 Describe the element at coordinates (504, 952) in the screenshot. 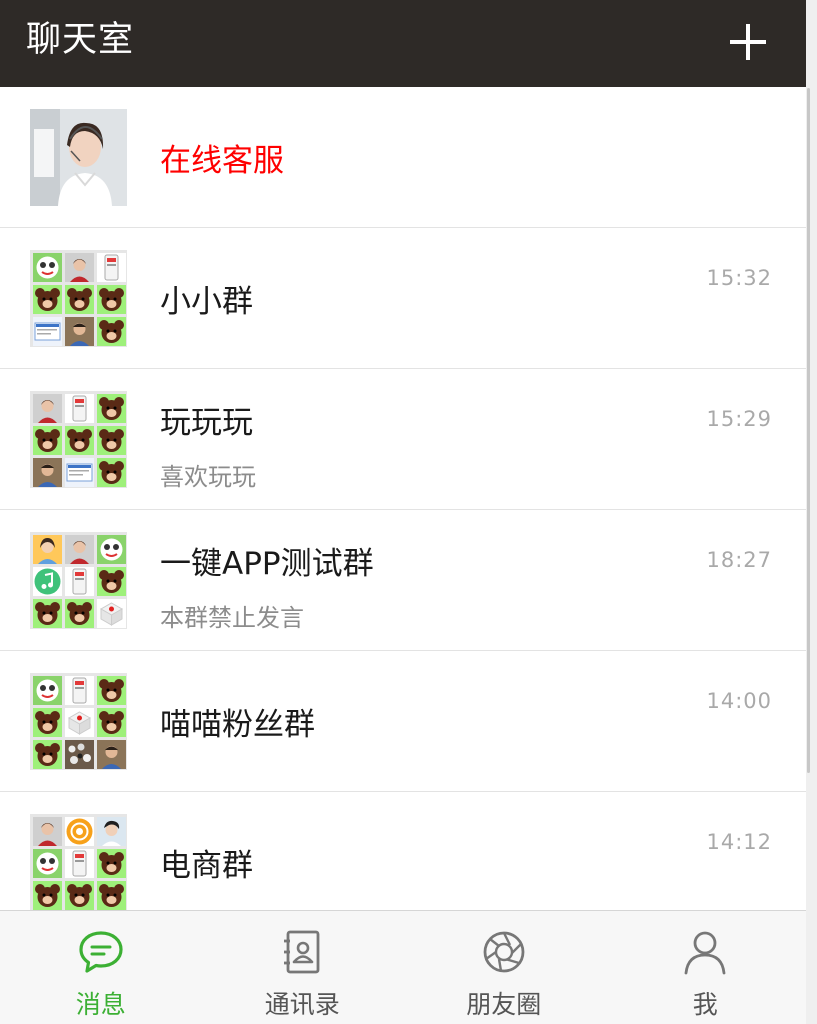

I see `camera-aperture-icon` at that location.